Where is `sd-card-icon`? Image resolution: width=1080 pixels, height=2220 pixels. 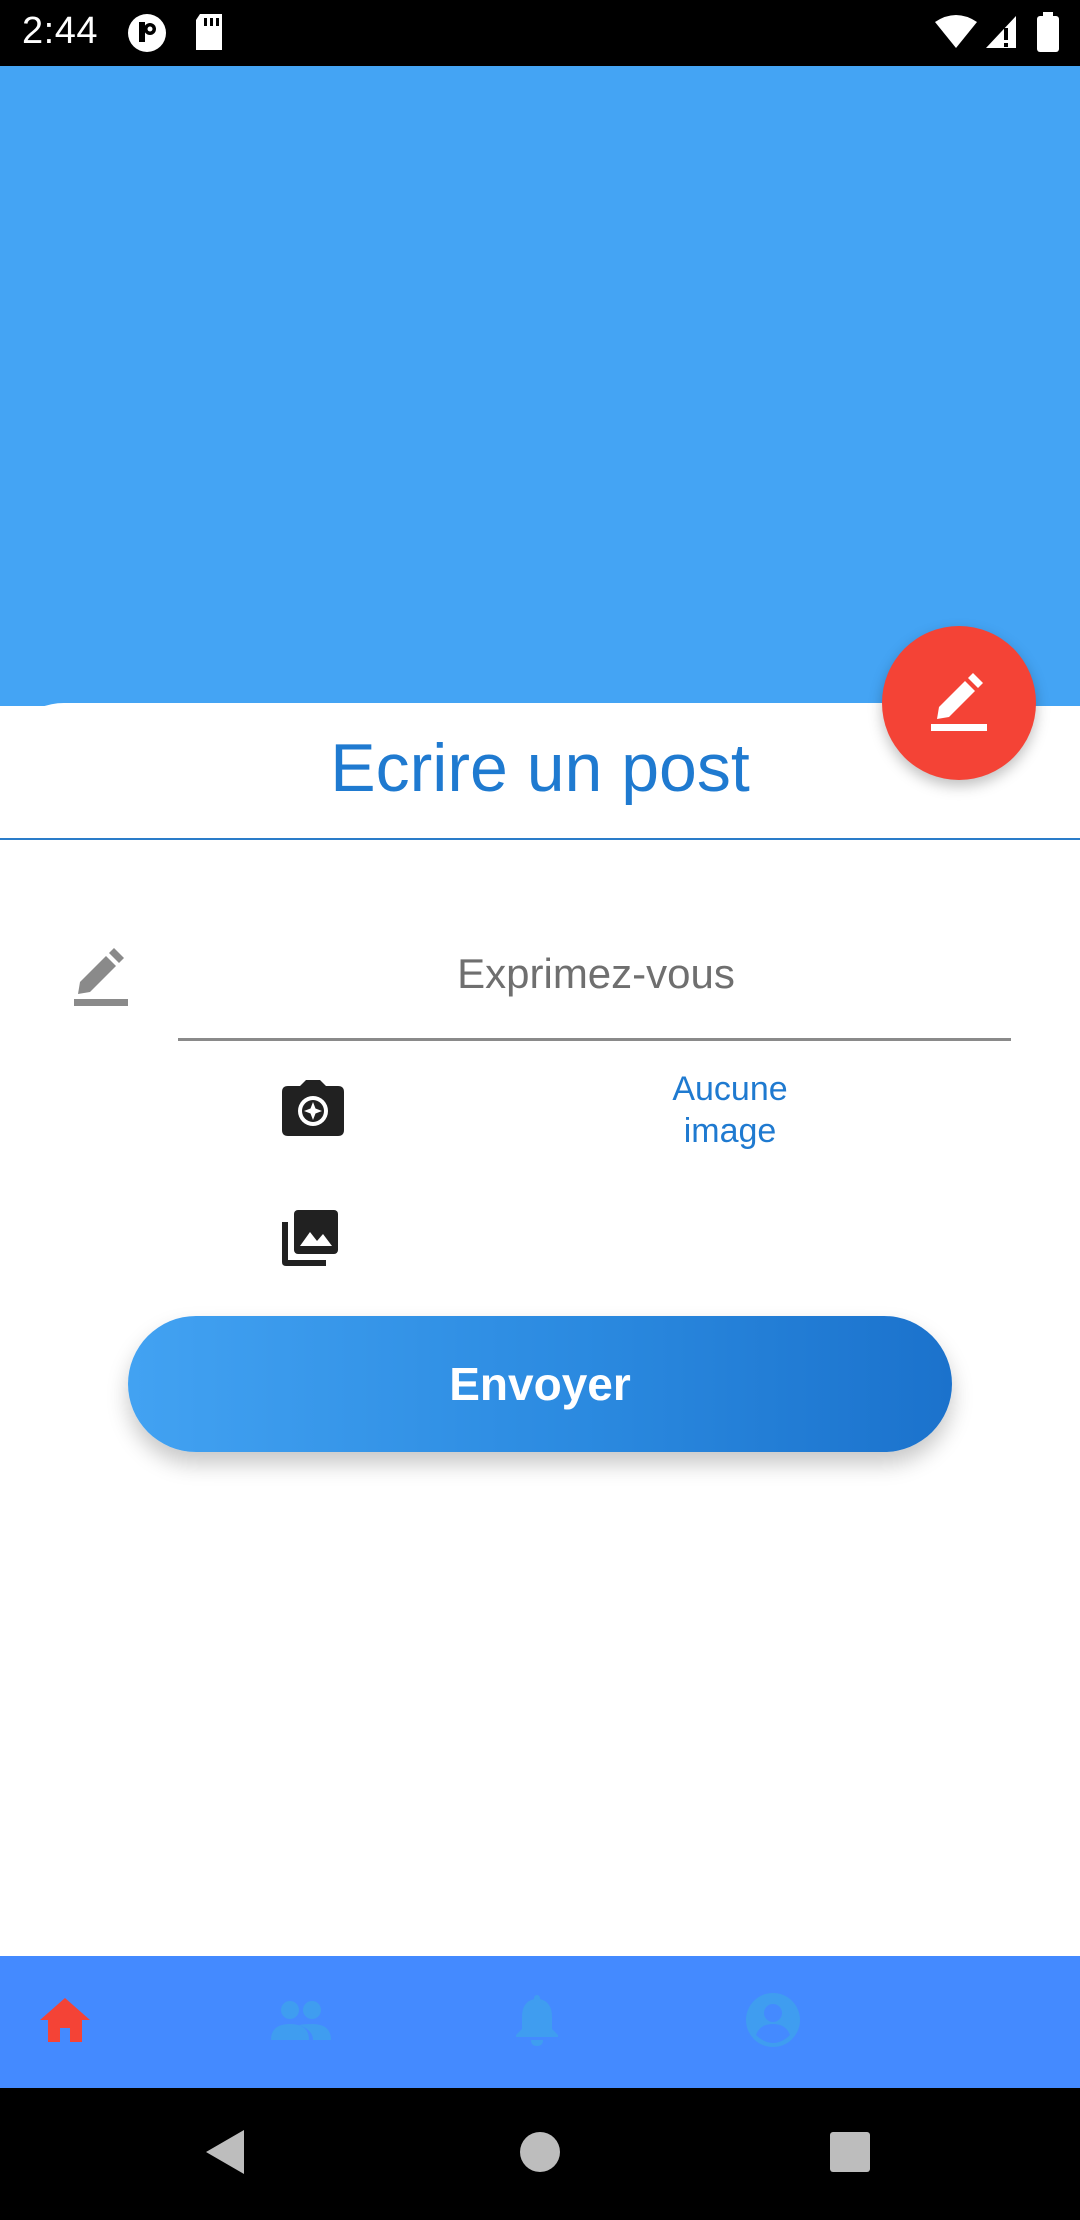
sd-card-icon is located at coordinates (209, 34).